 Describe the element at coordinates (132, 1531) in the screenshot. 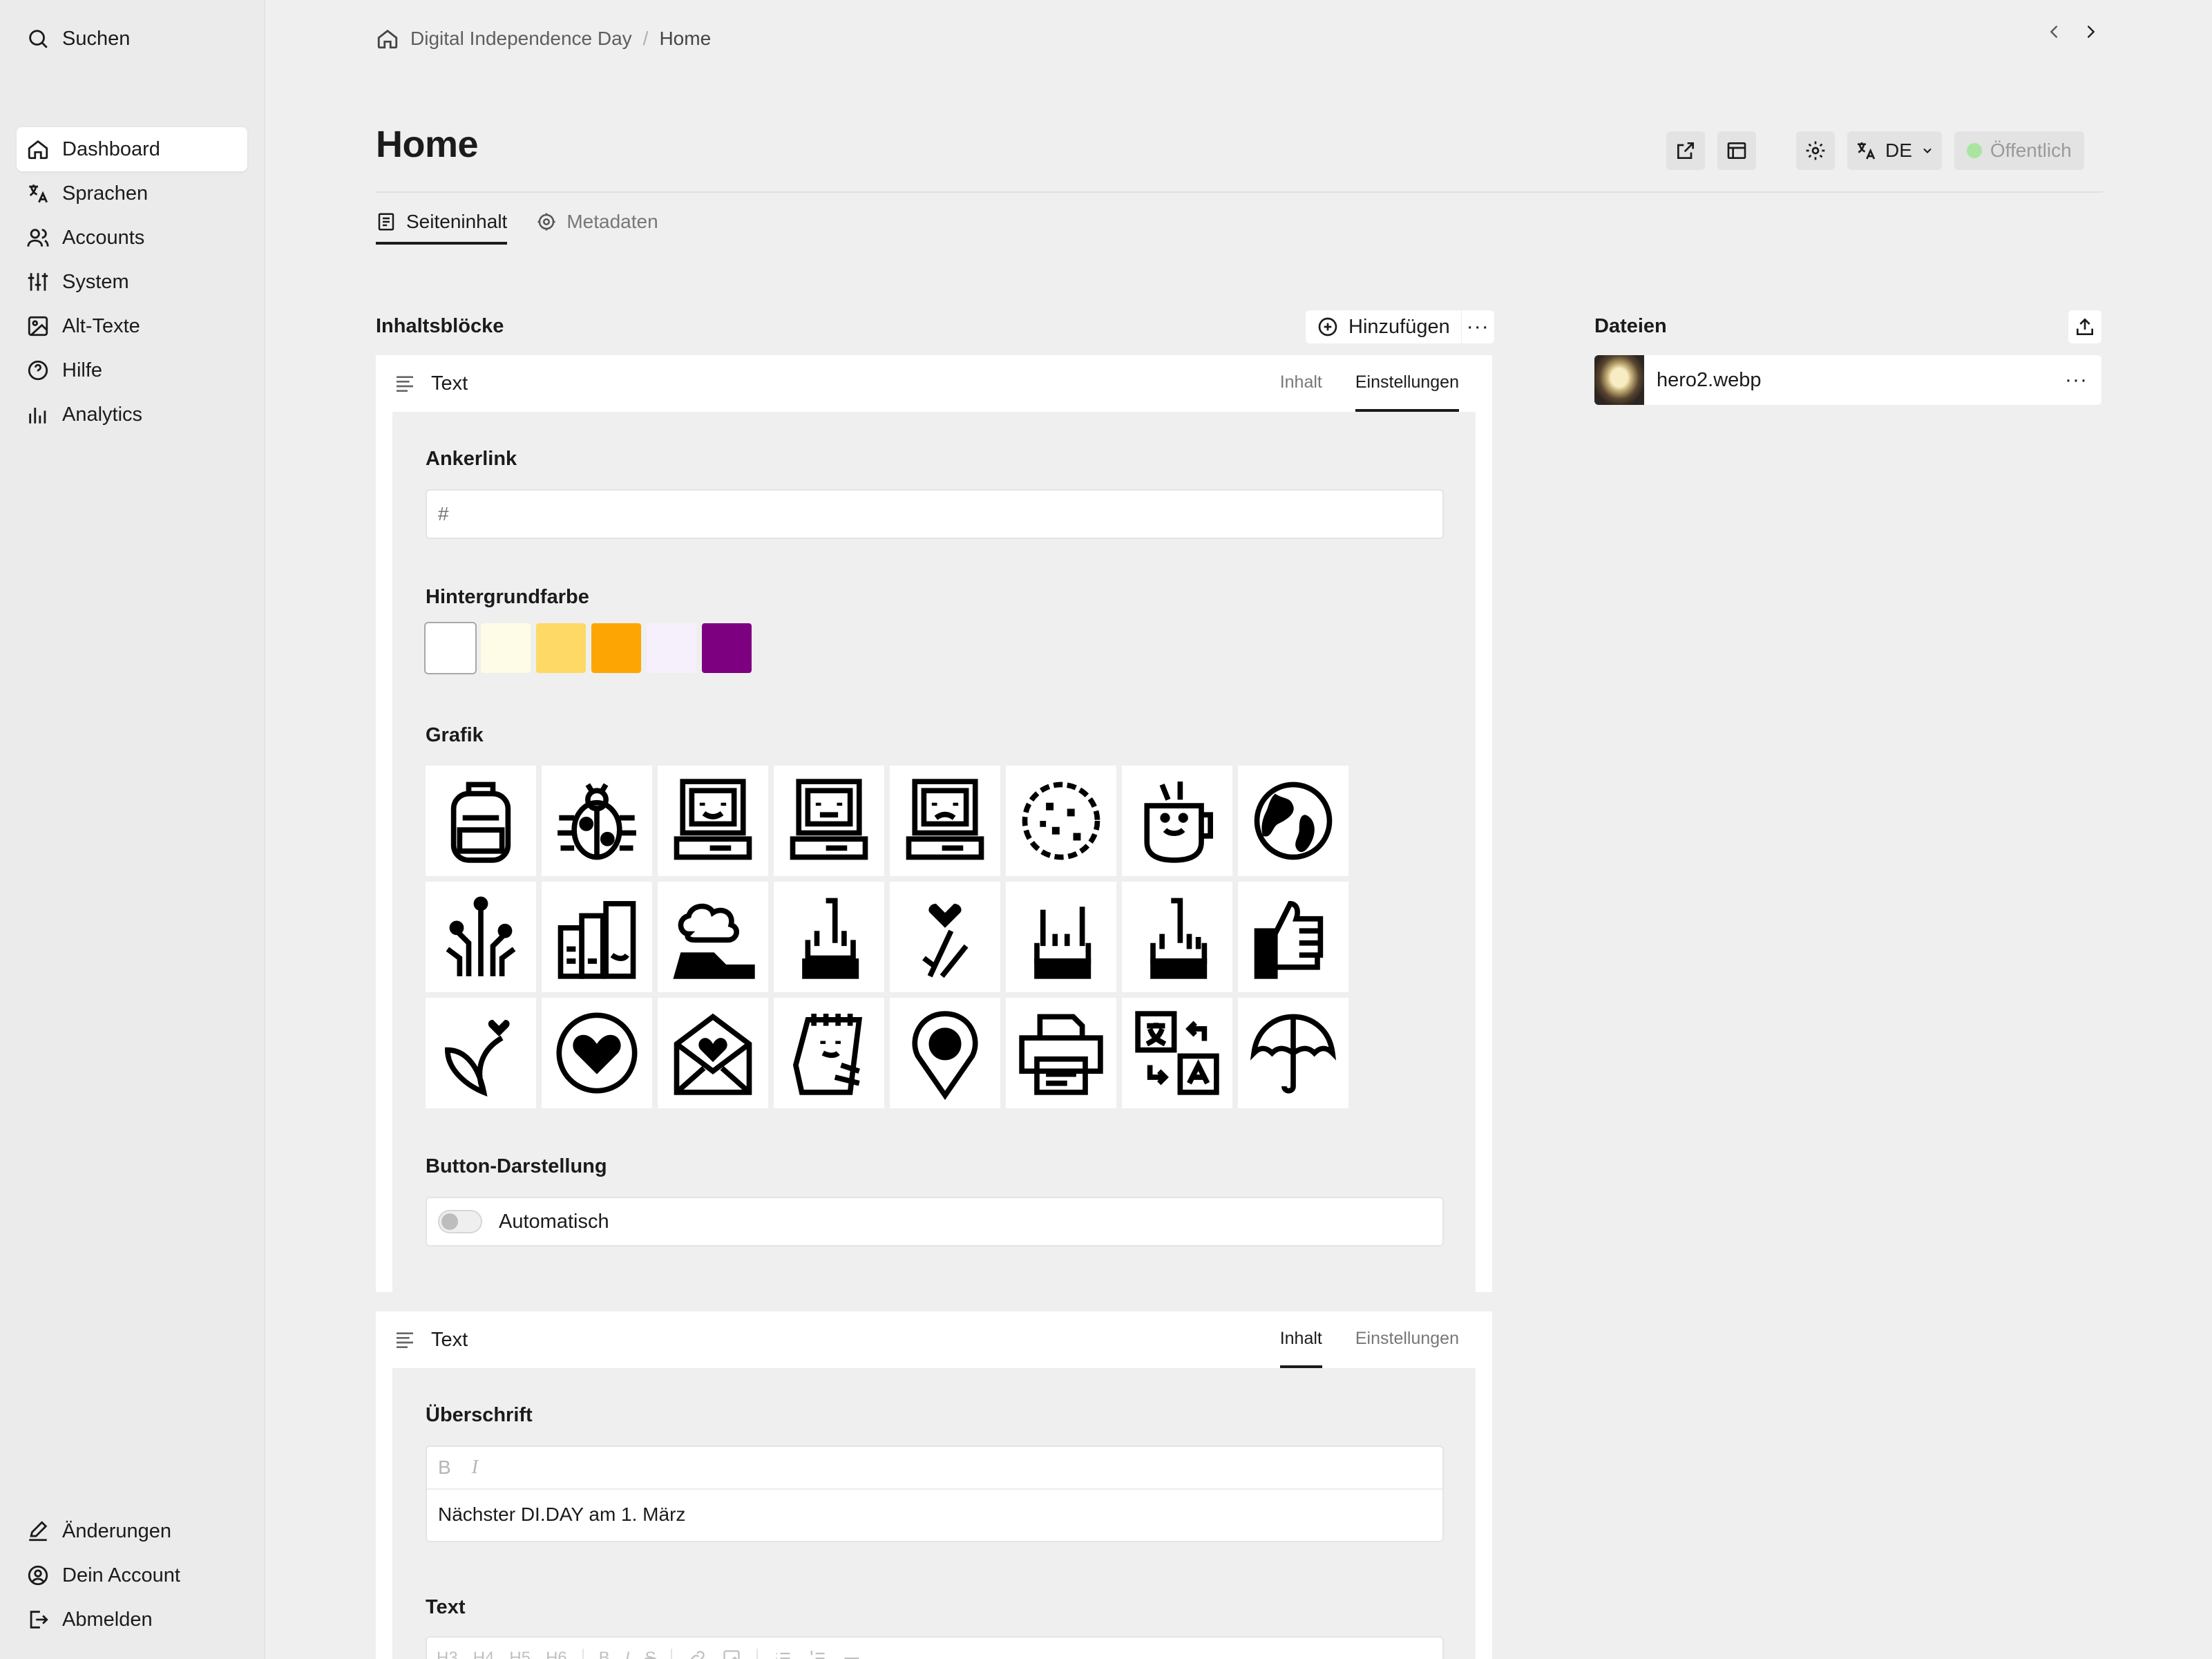

I see `sidebar-item-aenderungen: Änderungen` at that location.